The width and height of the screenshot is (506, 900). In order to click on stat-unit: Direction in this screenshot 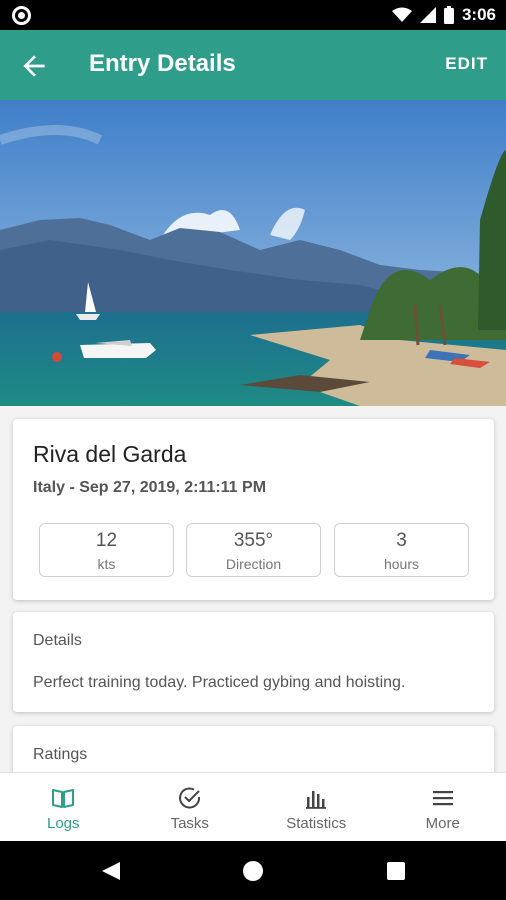, I will do `click(253, 564)`.